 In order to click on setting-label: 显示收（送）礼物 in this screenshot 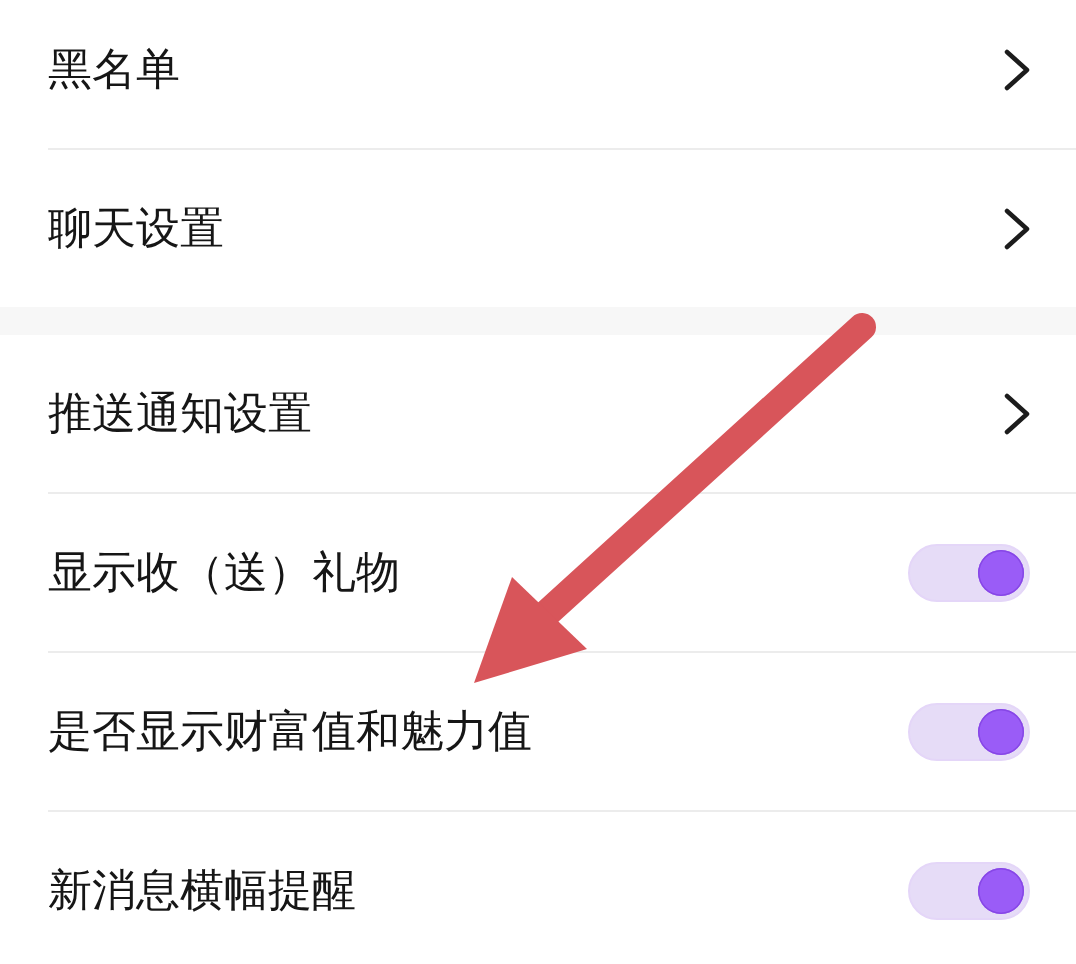, I will do `click(224, 572)`.